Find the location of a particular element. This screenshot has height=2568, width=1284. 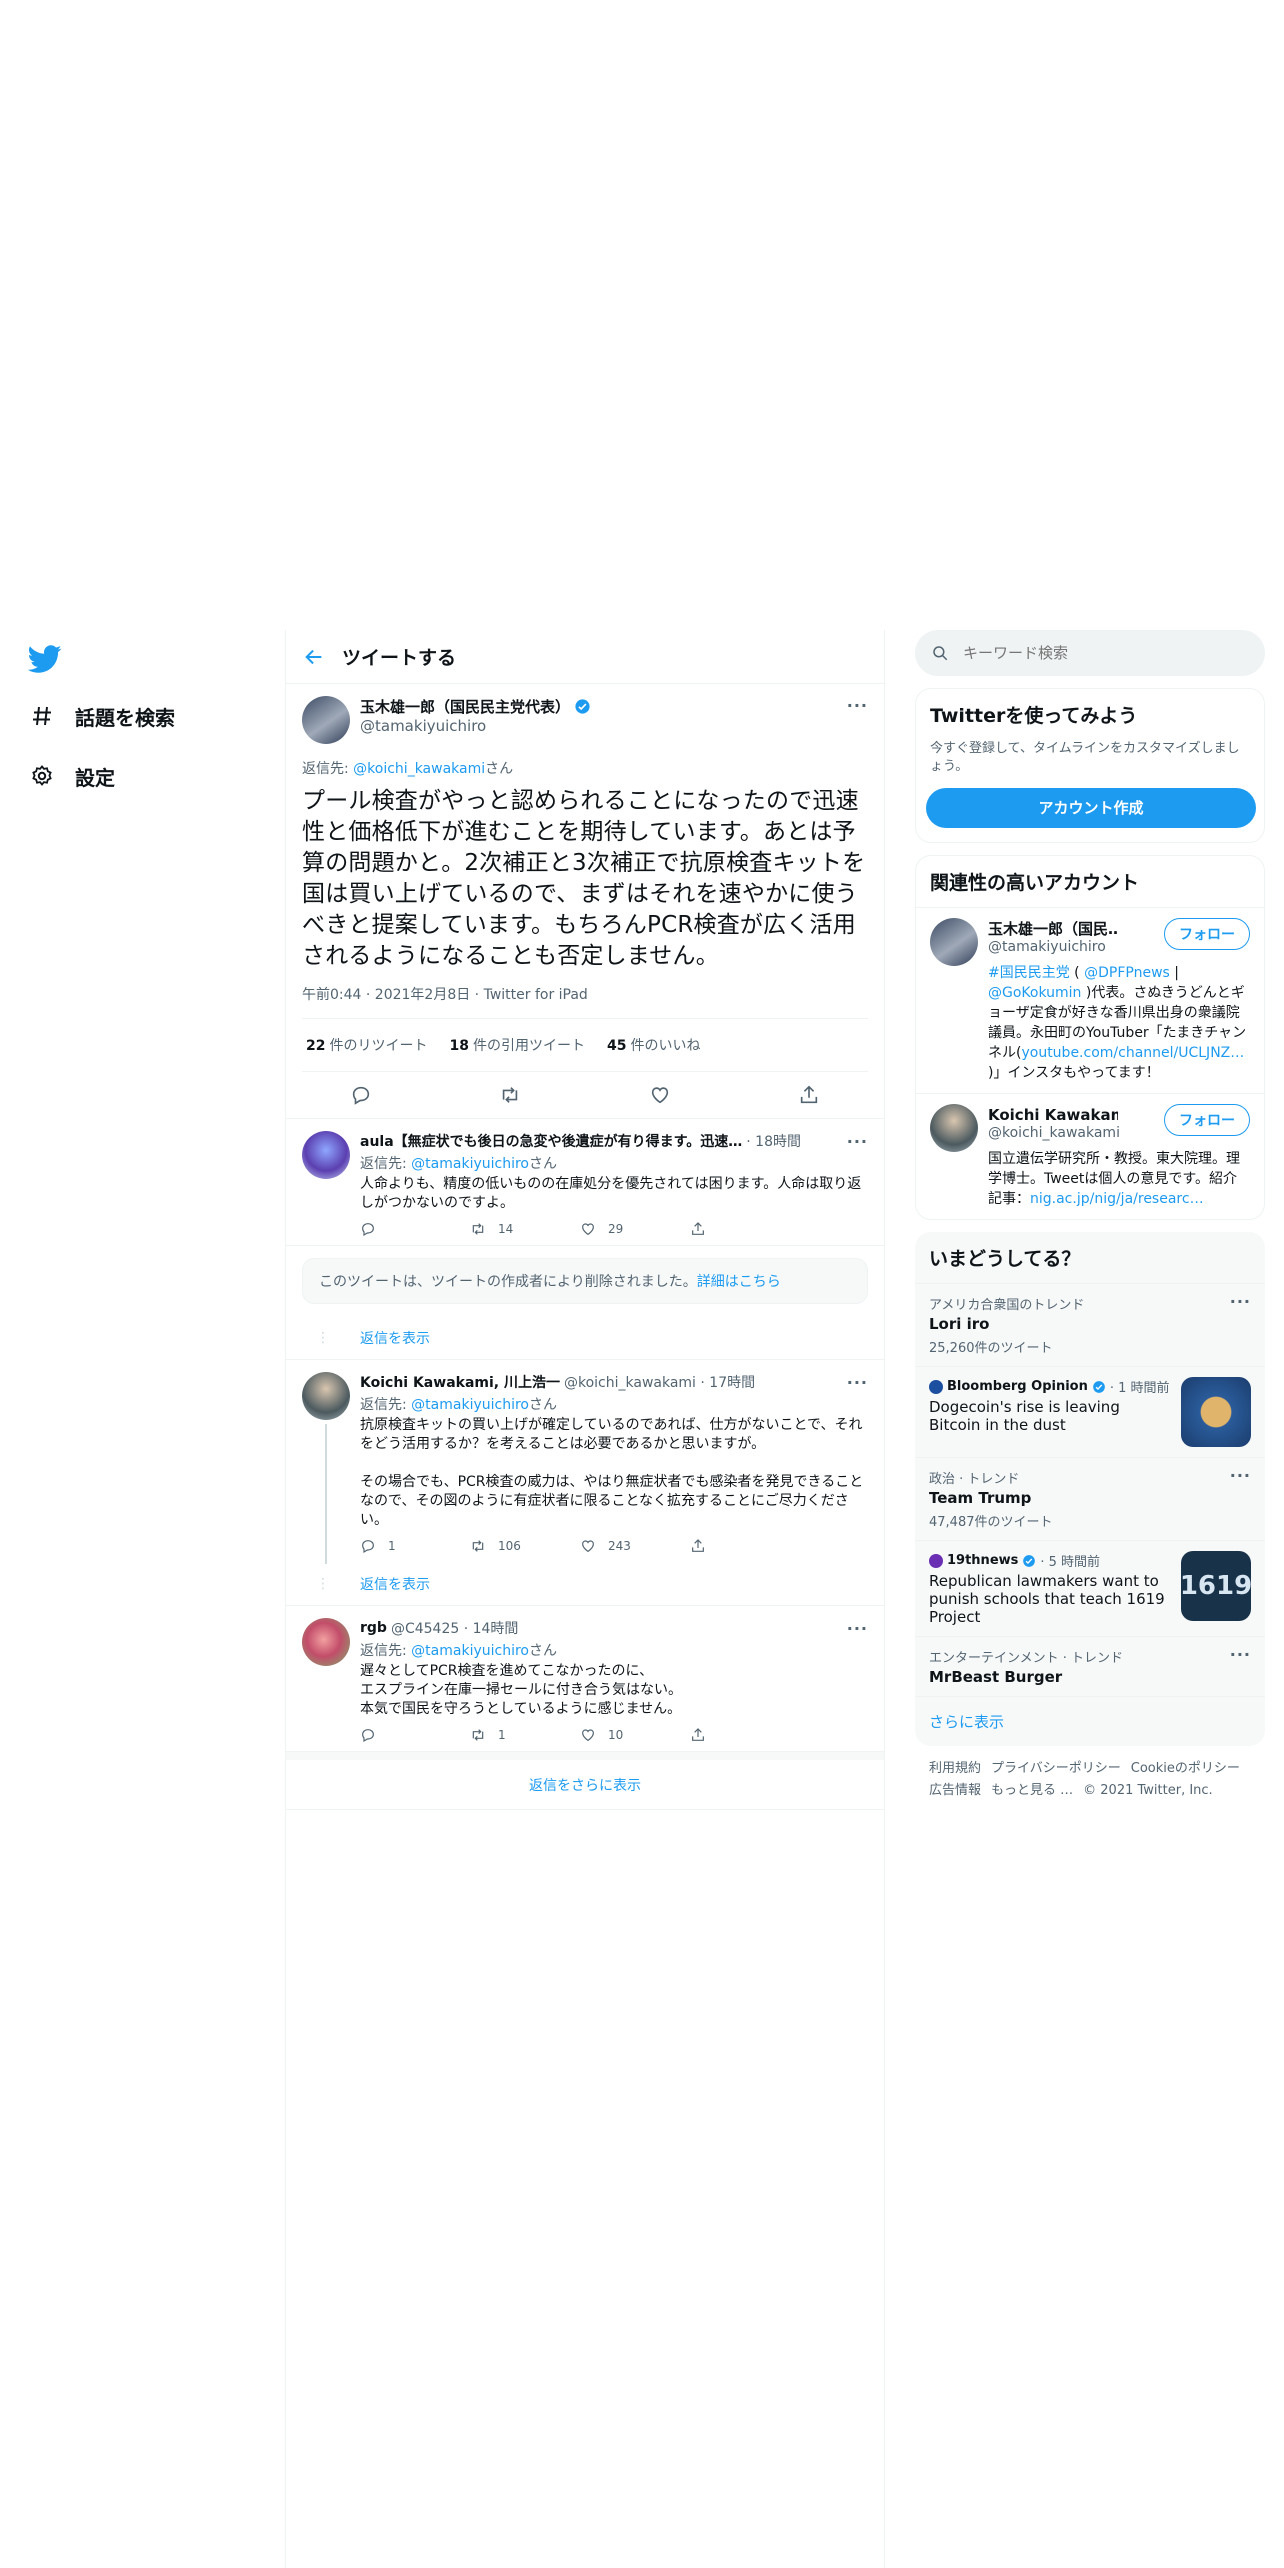

mention-link: @GoKokumin is located at coordinates (1034, 993).